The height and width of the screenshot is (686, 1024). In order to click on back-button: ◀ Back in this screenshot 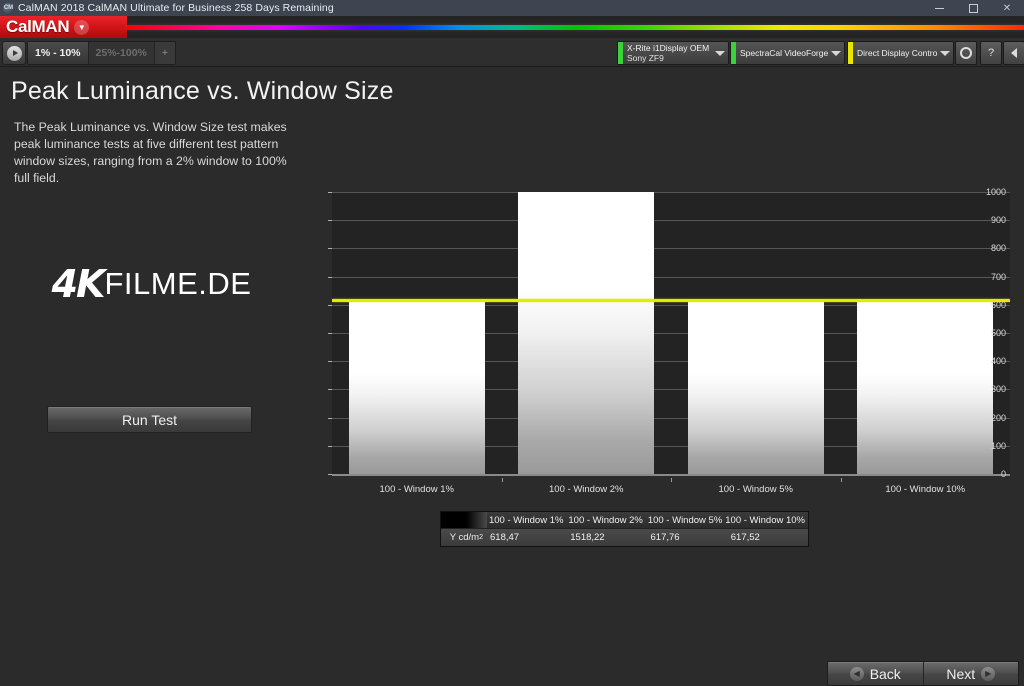, I will do `click(876, 673)`.